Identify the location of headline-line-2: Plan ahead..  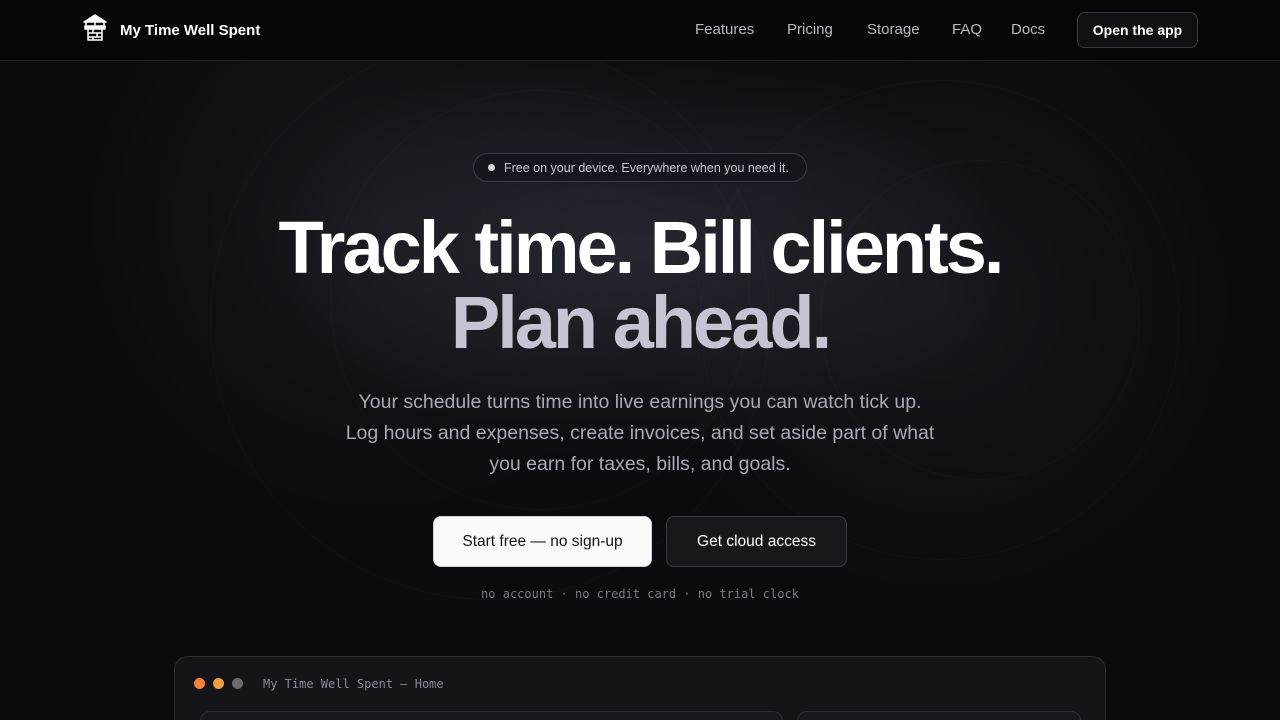
(641, 322).